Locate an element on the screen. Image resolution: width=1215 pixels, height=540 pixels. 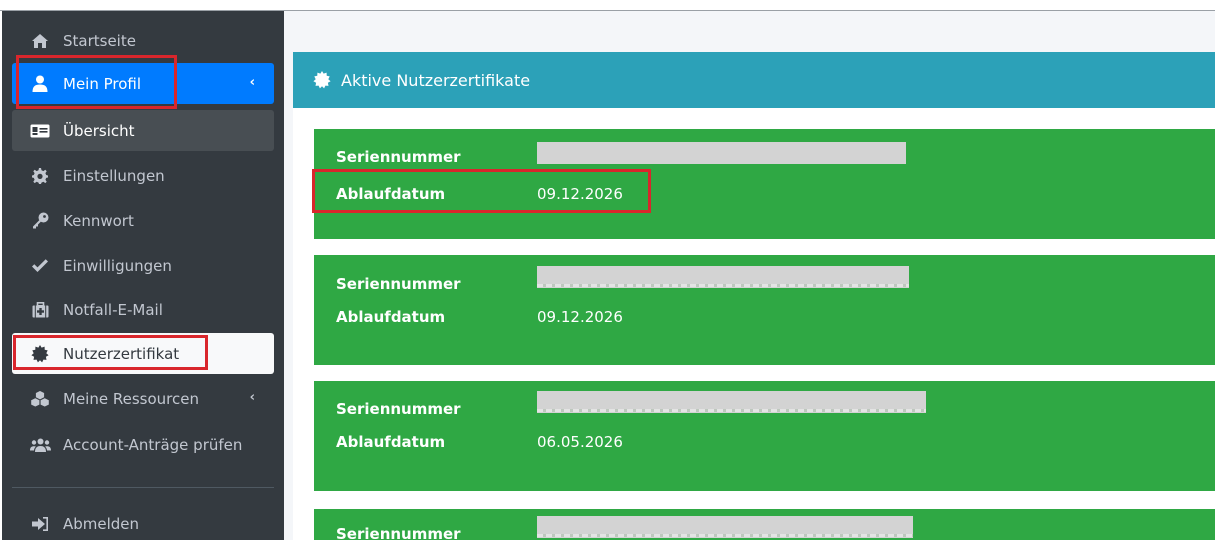
sidebar-item-label: Abmelden is located at coordinates (101, 523).